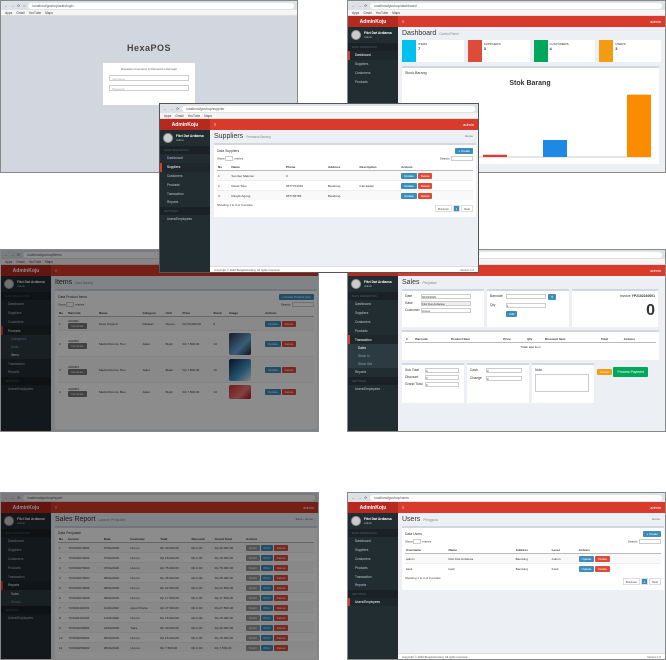 Image resolution: width=666 pixels, height=660 pixels. Describe the element at coordinates (630, 51) in the screenshot. I see `tile-users: USERS 3` at that location.